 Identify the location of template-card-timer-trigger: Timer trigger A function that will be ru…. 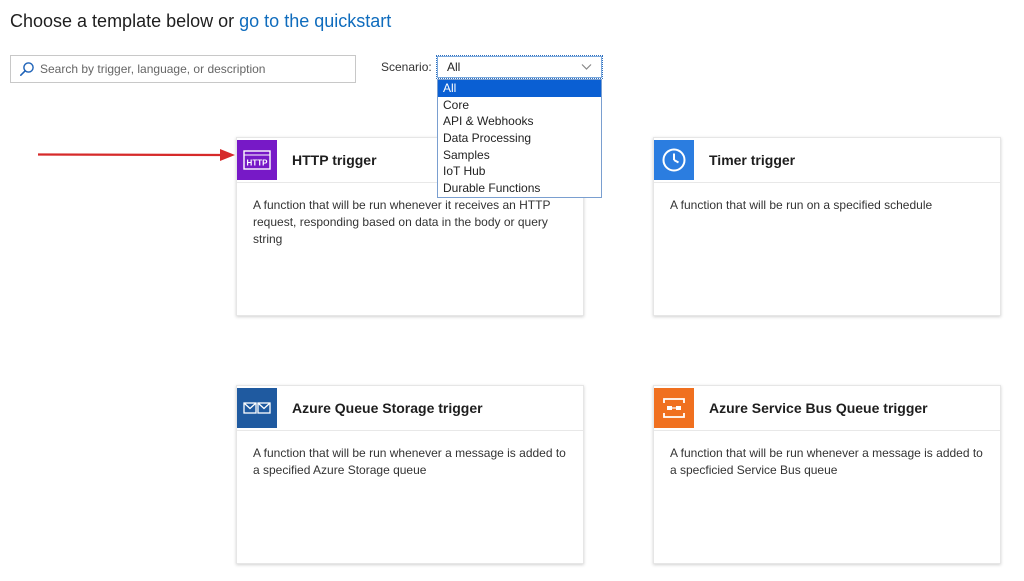
(827, 226).